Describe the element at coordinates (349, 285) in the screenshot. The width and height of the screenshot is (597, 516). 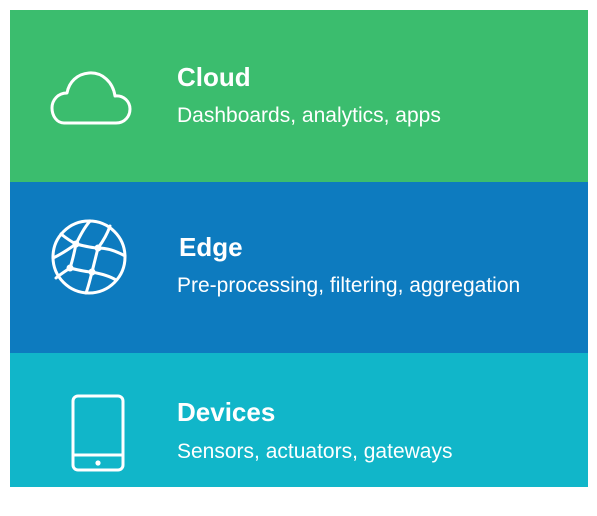
I see `layer-subtitle: Pre-processing, filtering, aggregation` at that location.